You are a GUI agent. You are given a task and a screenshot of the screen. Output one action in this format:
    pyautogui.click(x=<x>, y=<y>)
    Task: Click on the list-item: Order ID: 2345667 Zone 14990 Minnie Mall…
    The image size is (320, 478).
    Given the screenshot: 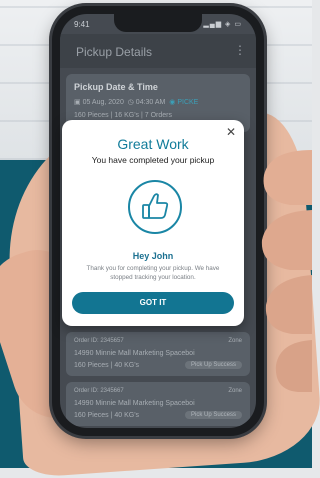 What is the action you would take?
    pyautogui.click(x=158, y=404)
    